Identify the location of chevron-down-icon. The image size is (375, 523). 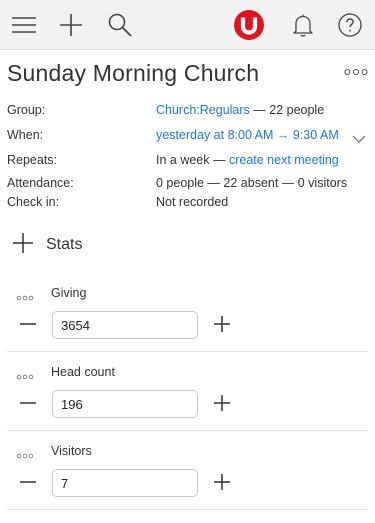
(359, 136).